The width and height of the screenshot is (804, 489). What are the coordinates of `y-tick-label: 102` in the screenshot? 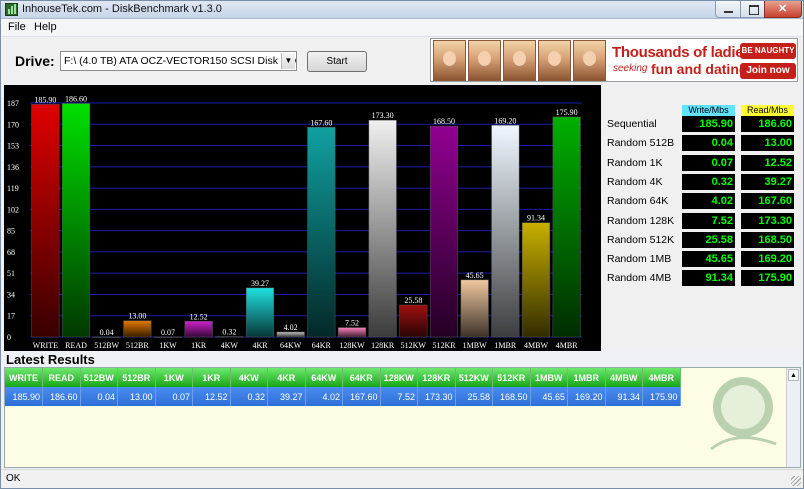 It's located at (13, 209).